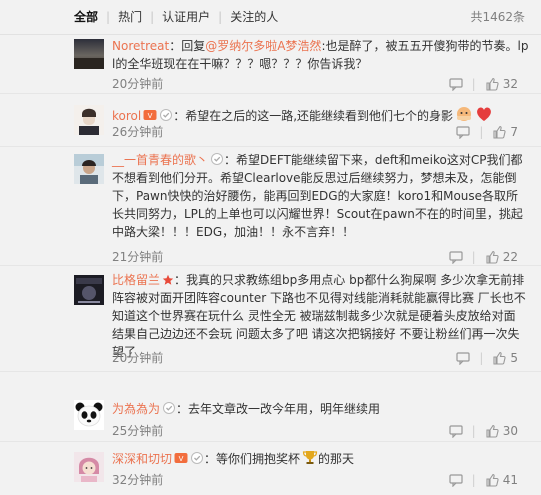  I want to click on tab-verified: 认证用户, so click(186, 17).